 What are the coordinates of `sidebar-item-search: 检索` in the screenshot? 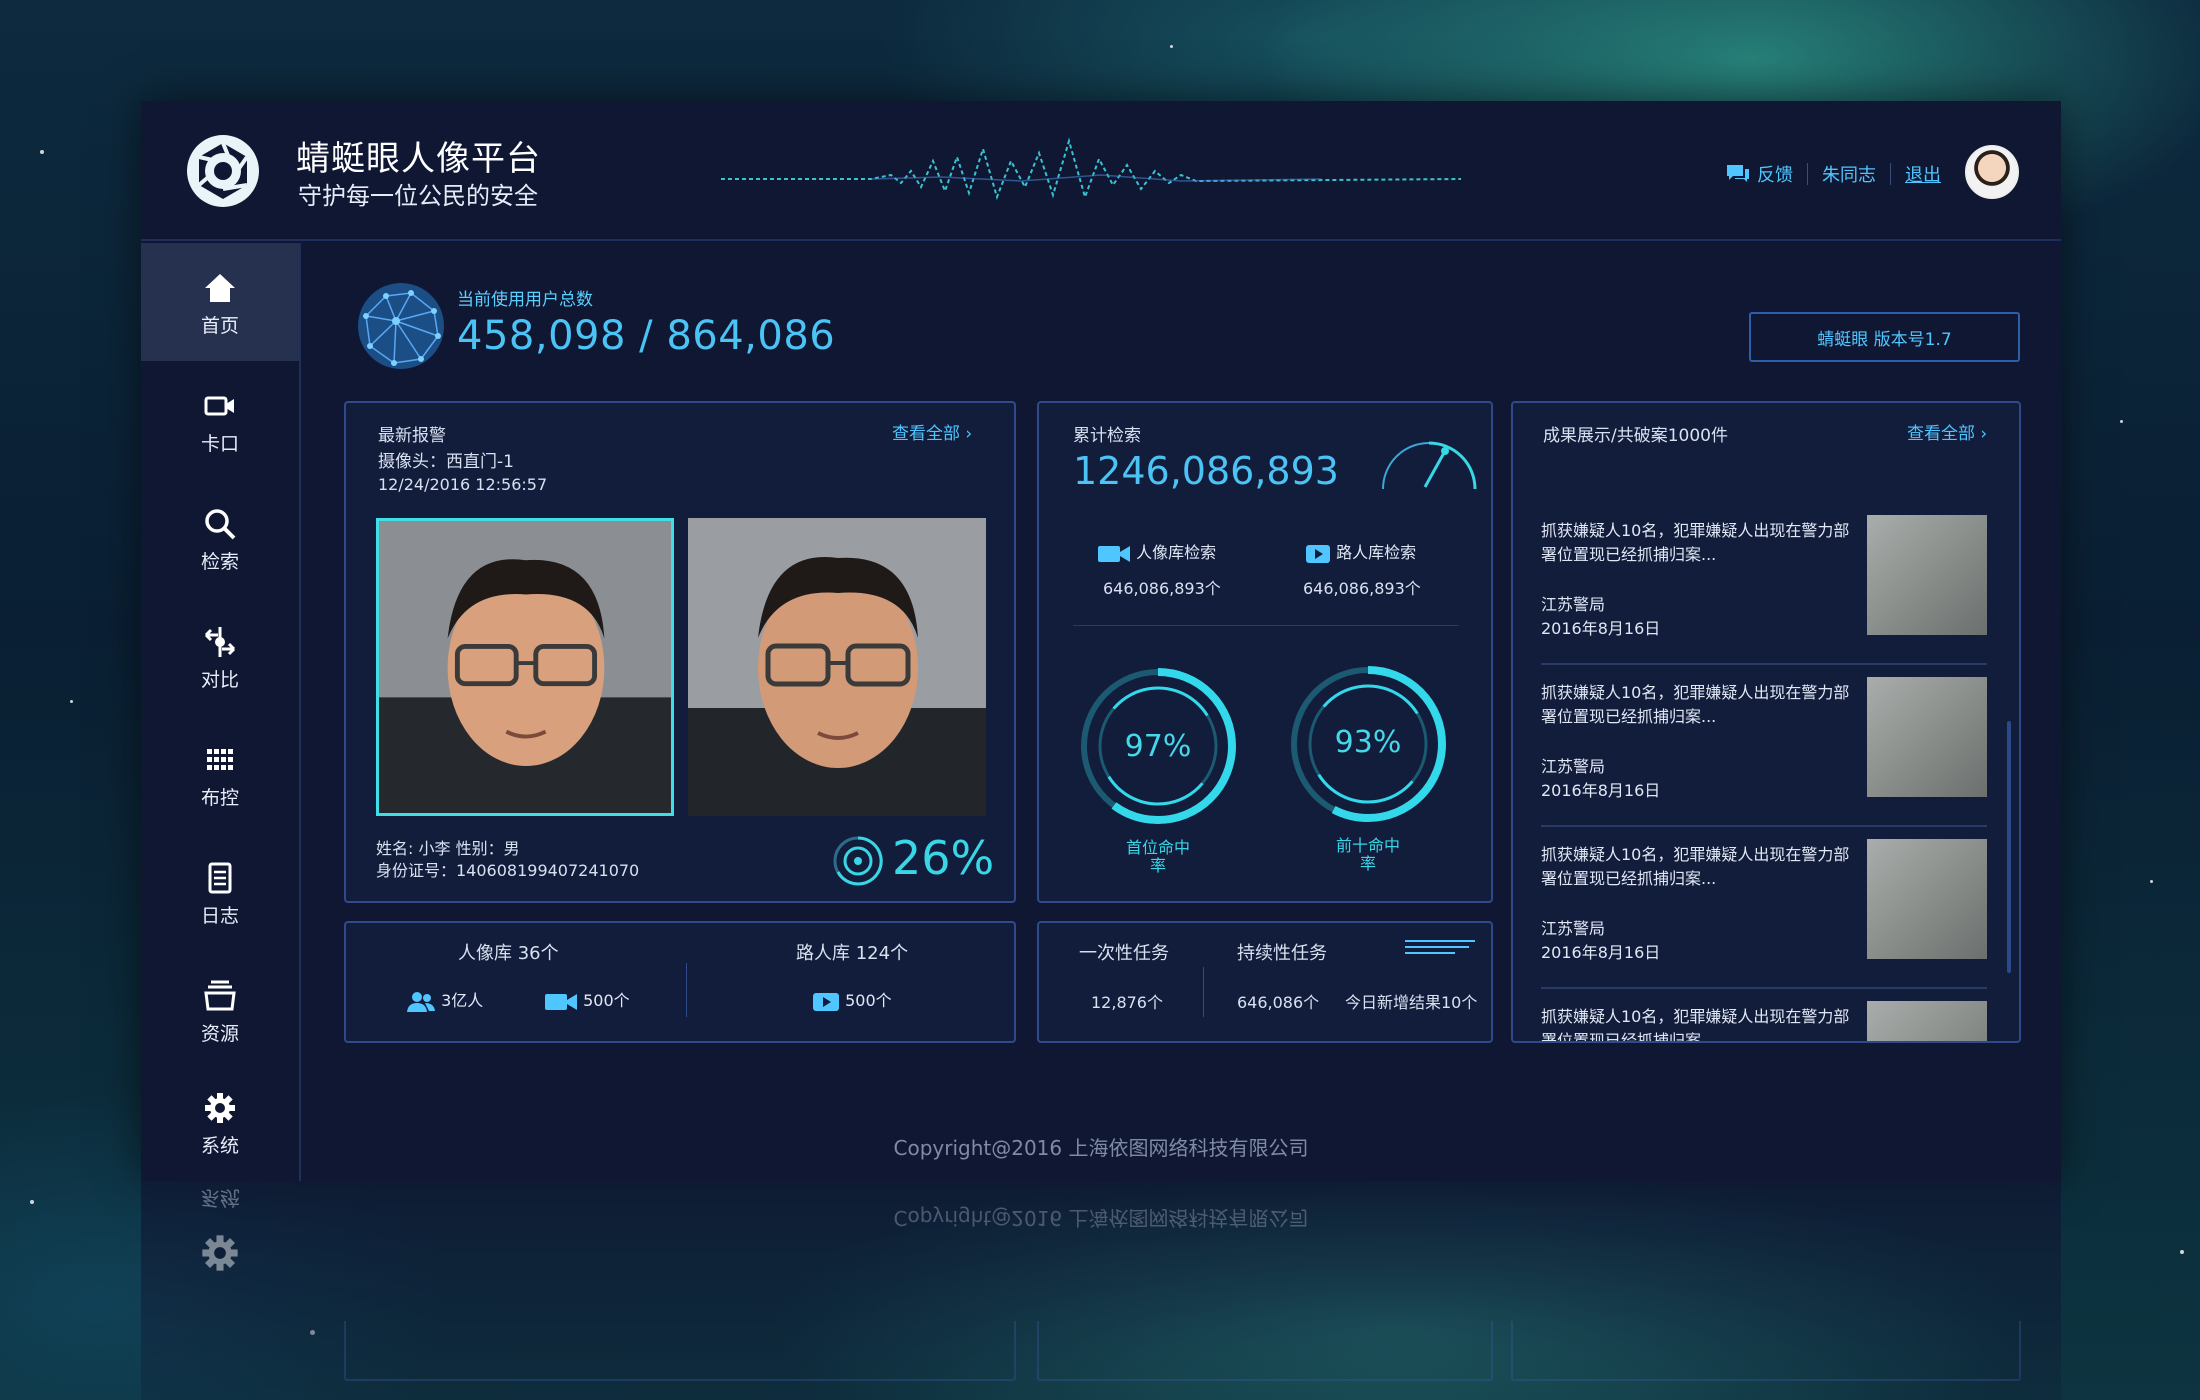 It's located at (220, 538).